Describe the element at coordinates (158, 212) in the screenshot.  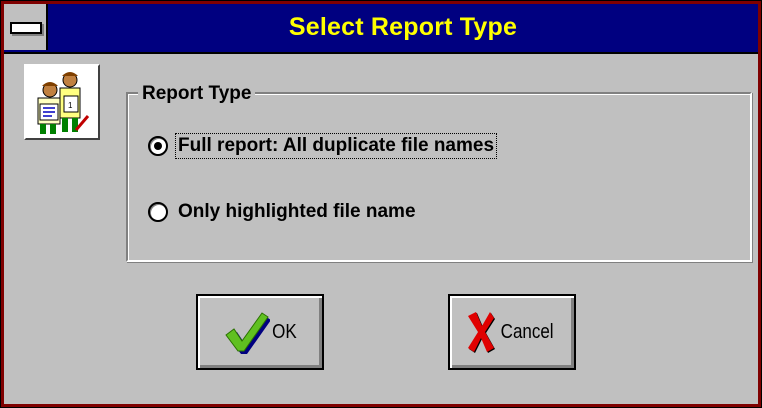
I see `radio-button` at that location.